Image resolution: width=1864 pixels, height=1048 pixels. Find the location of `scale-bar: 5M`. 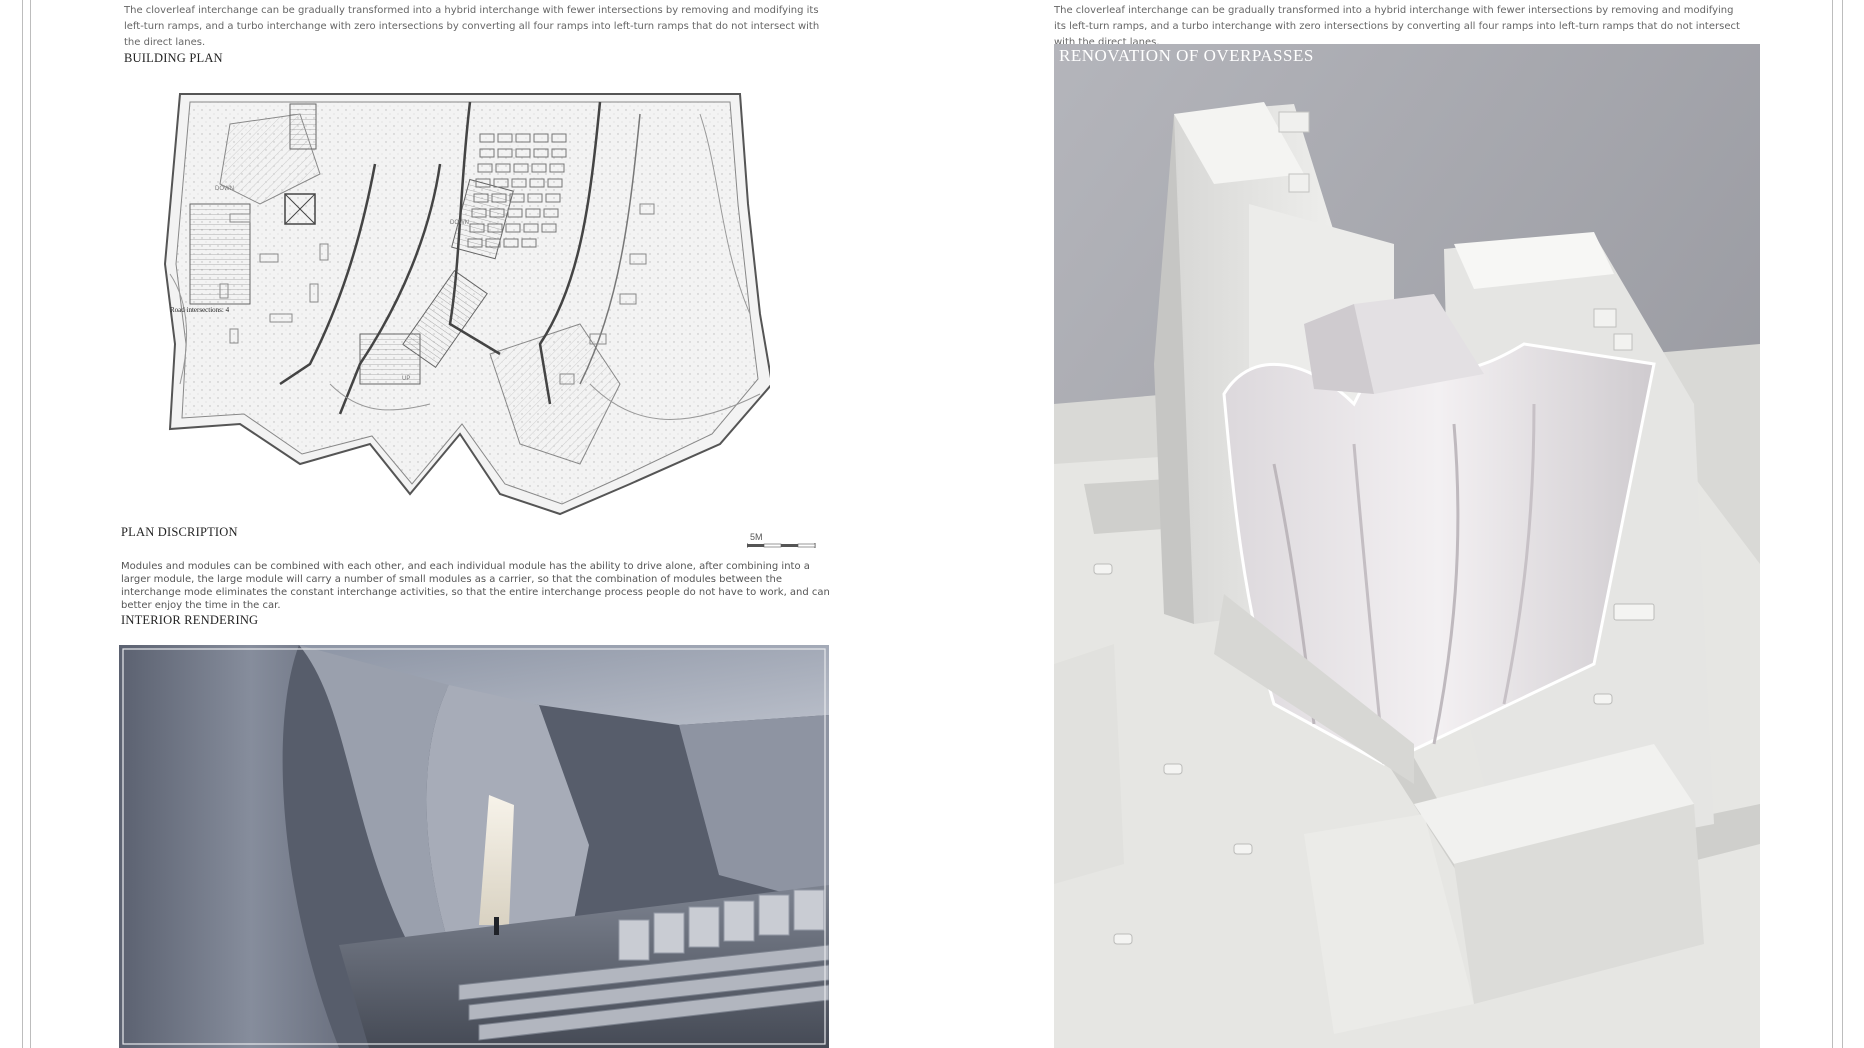

scale-bar: 5M is located at coordinates (782, 542).